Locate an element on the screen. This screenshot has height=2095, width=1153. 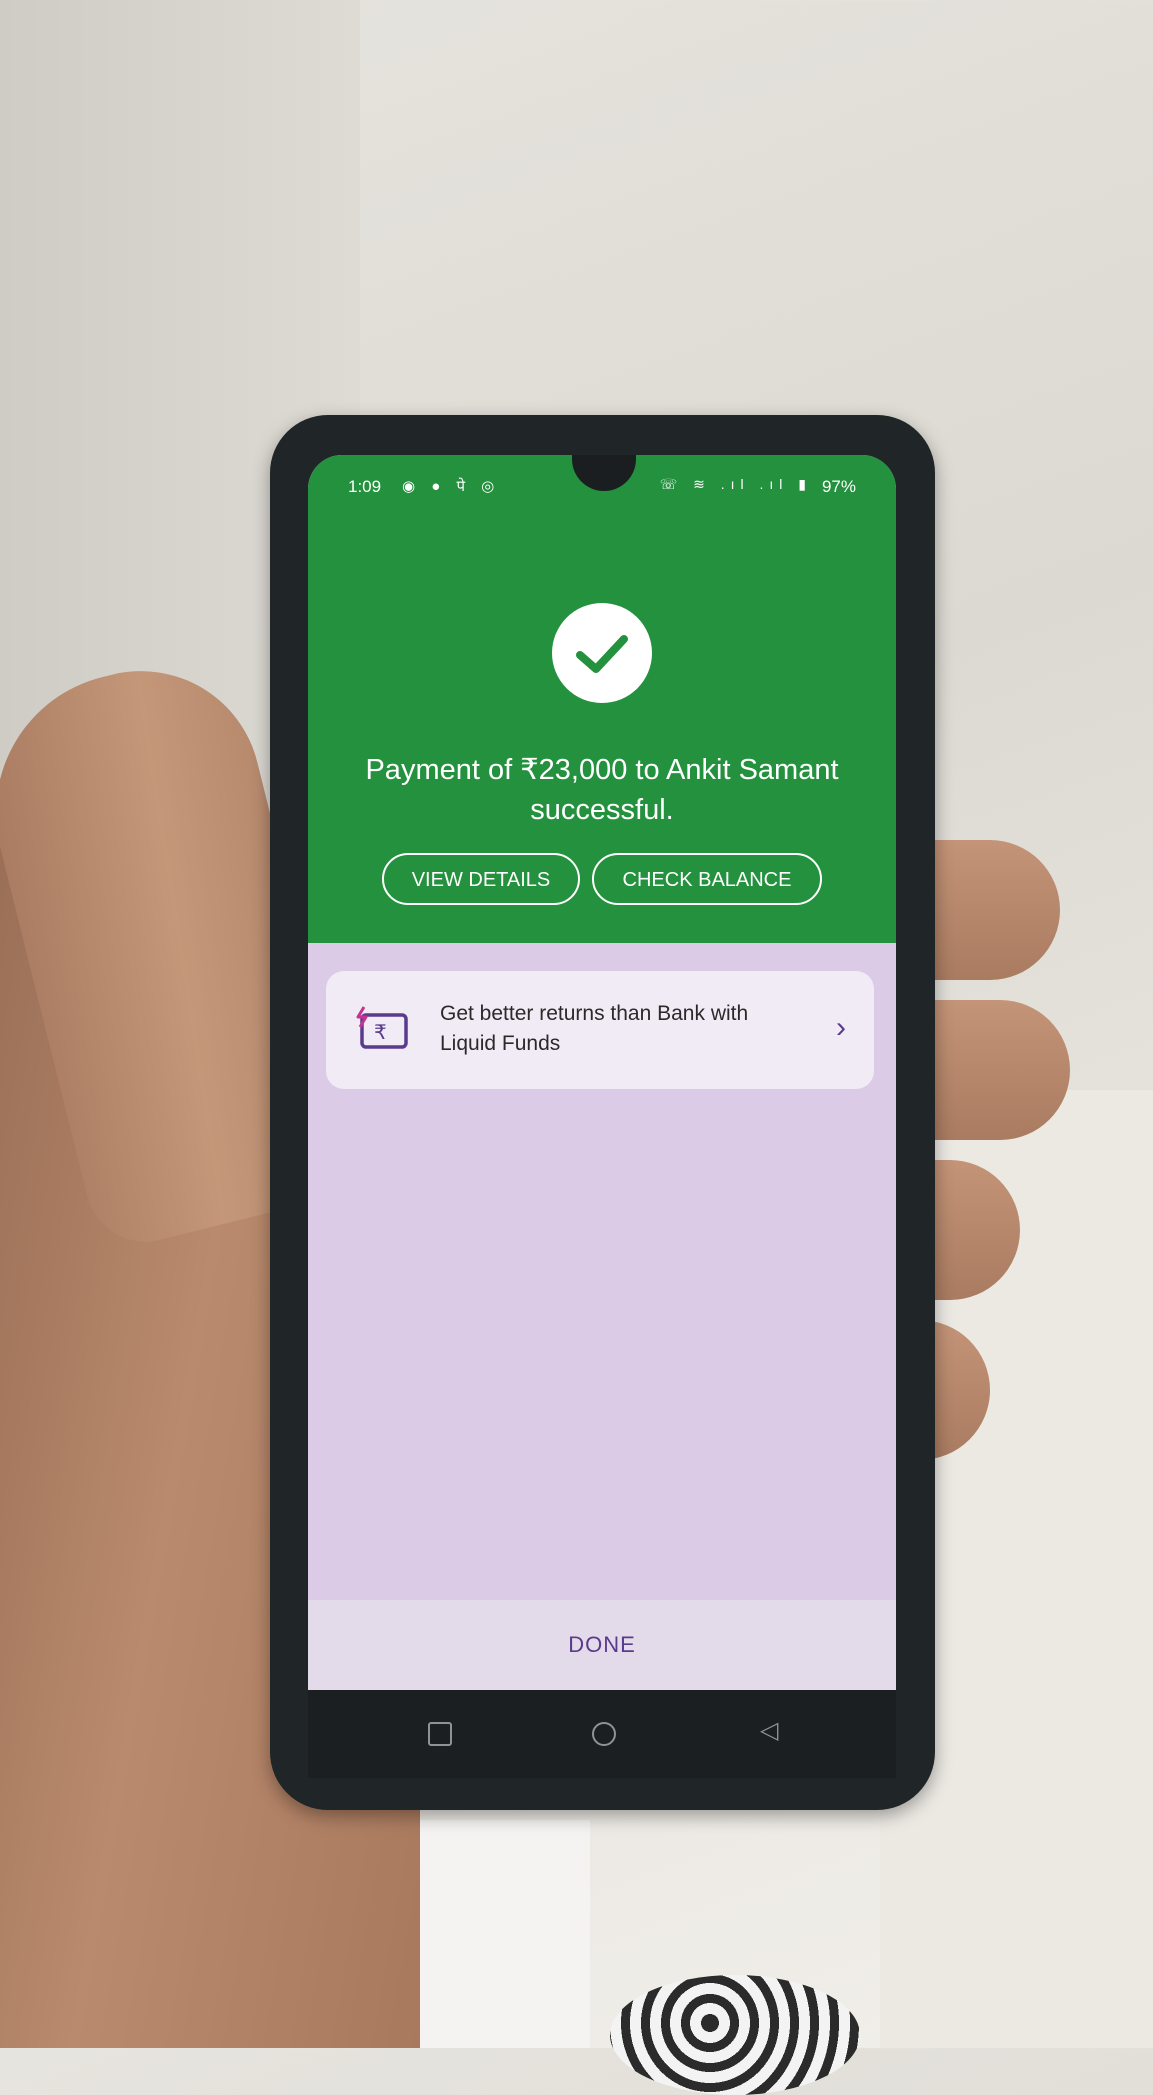
recent-apps-icon is located at coordinates (440, 1734).